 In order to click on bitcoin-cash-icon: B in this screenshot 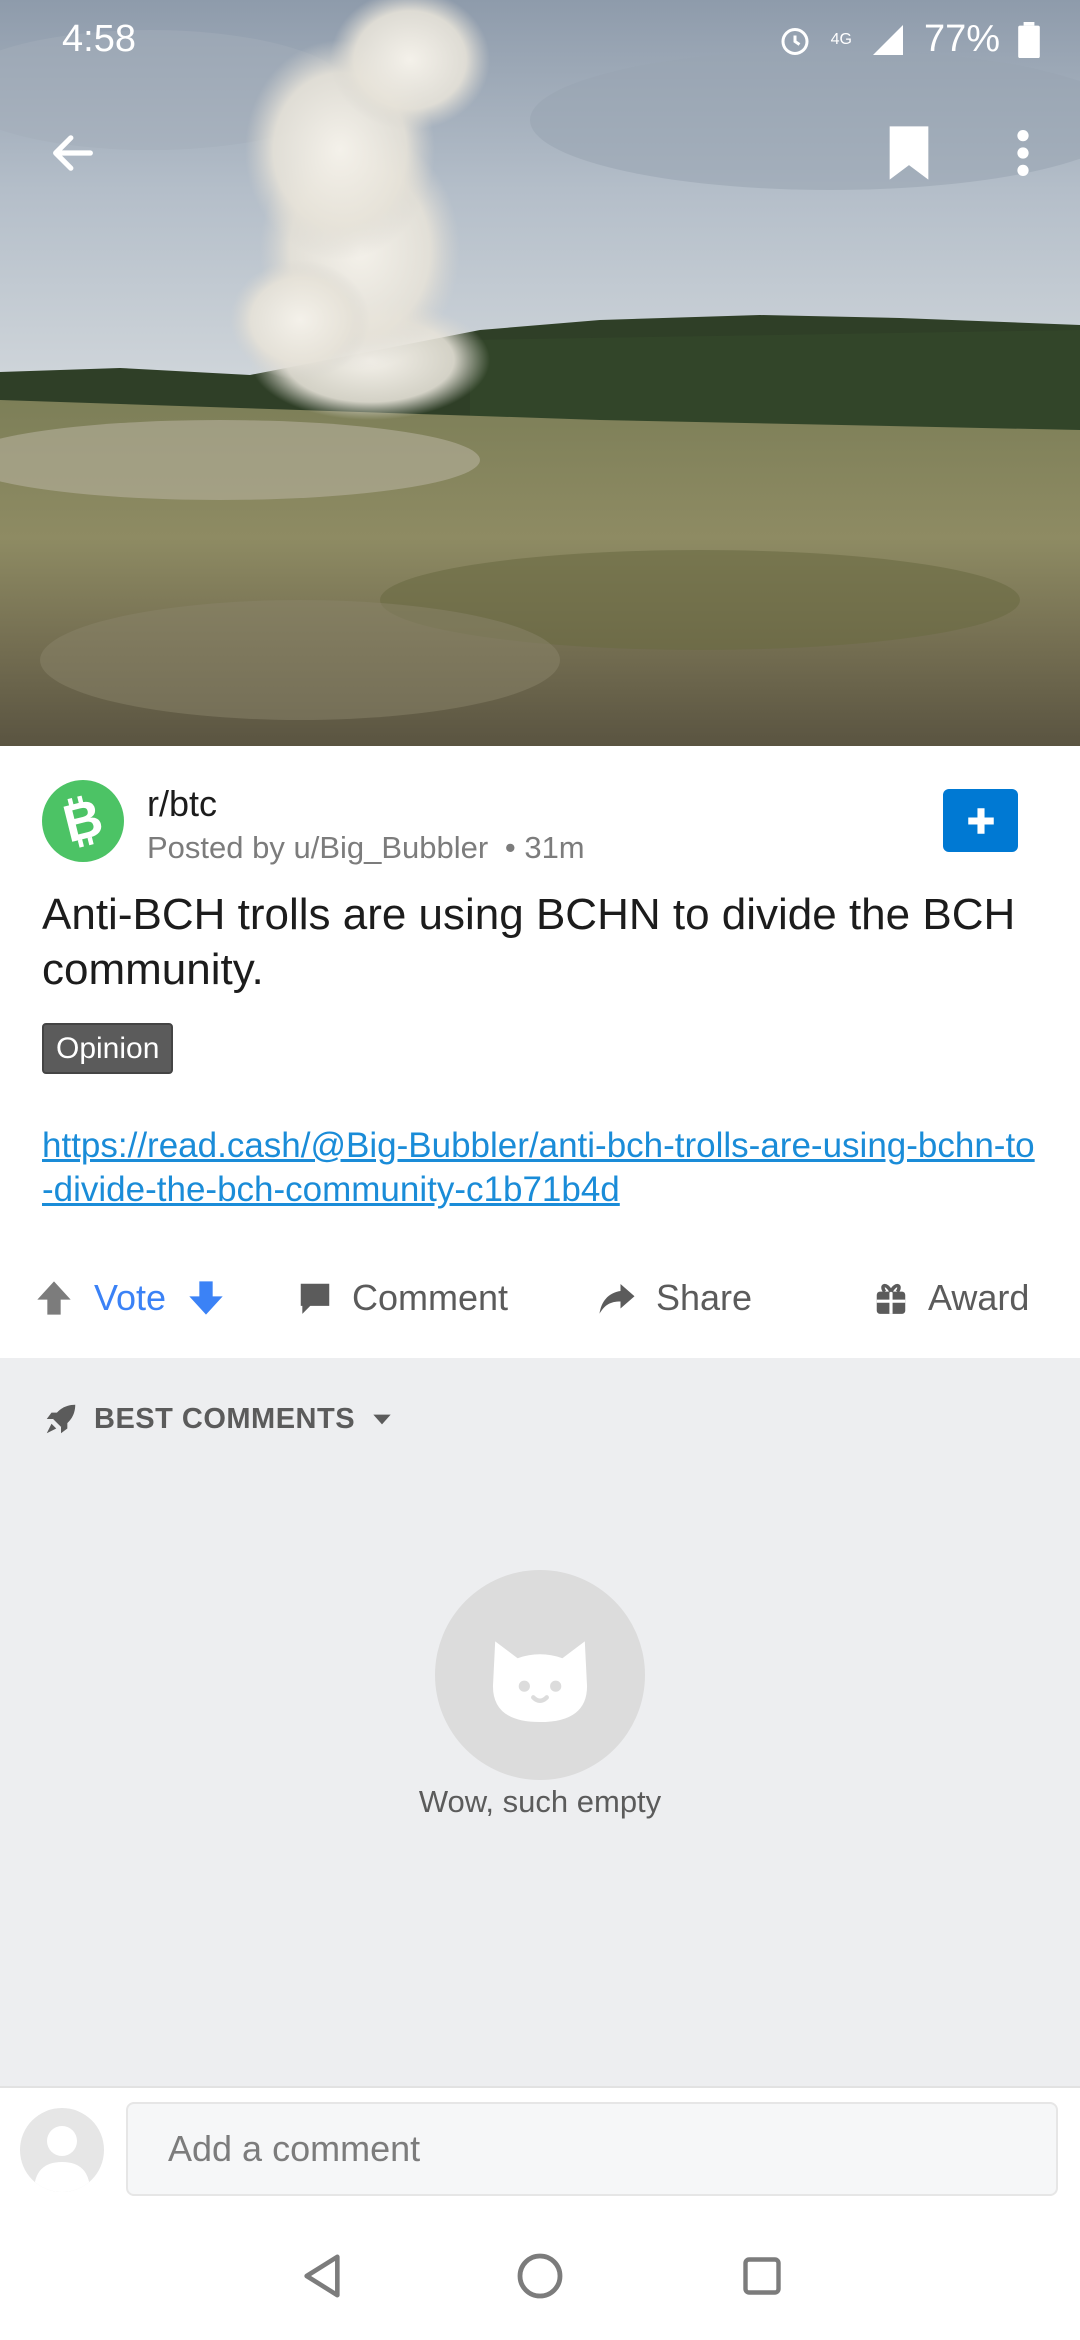, I will do `click(82, 821)`.